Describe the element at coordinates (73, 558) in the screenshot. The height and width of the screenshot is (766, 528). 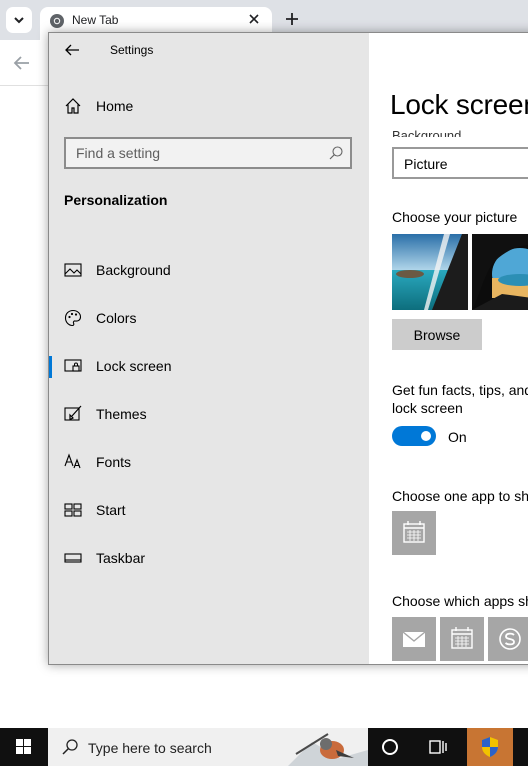
I see `taskbar-icon` at that location.